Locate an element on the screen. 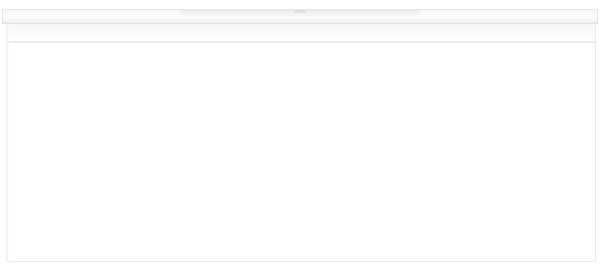  cabinet-left-edge is located at coordinates (7, 143).